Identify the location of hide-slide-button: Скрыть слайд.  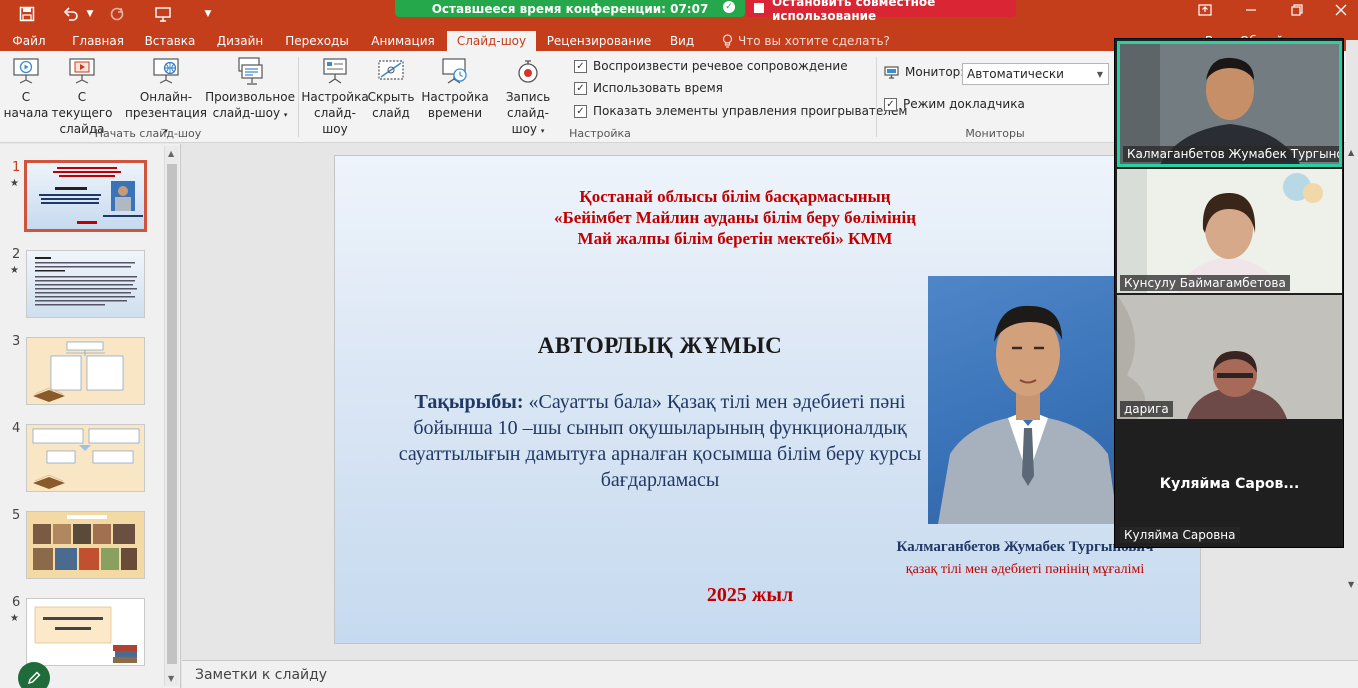
(391, 88).